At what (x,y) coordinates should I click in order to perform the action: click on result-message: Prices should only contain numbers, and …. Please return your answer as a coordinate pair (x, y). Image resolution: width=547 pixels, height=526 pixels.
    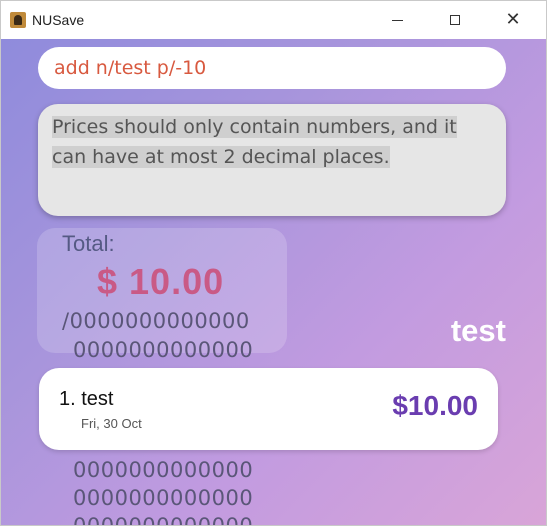
    Looking at the image, I should click on (254, 142).